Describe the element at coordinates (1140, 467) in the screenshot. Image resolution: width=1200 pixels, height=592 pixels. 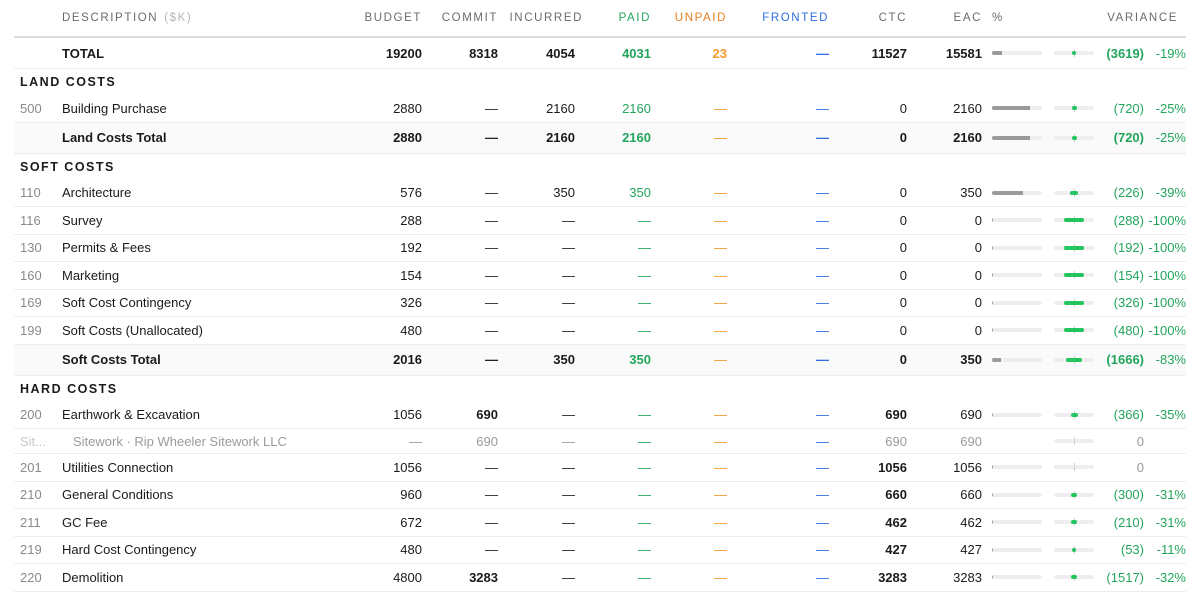
I see `variance-value: 0` at that location.